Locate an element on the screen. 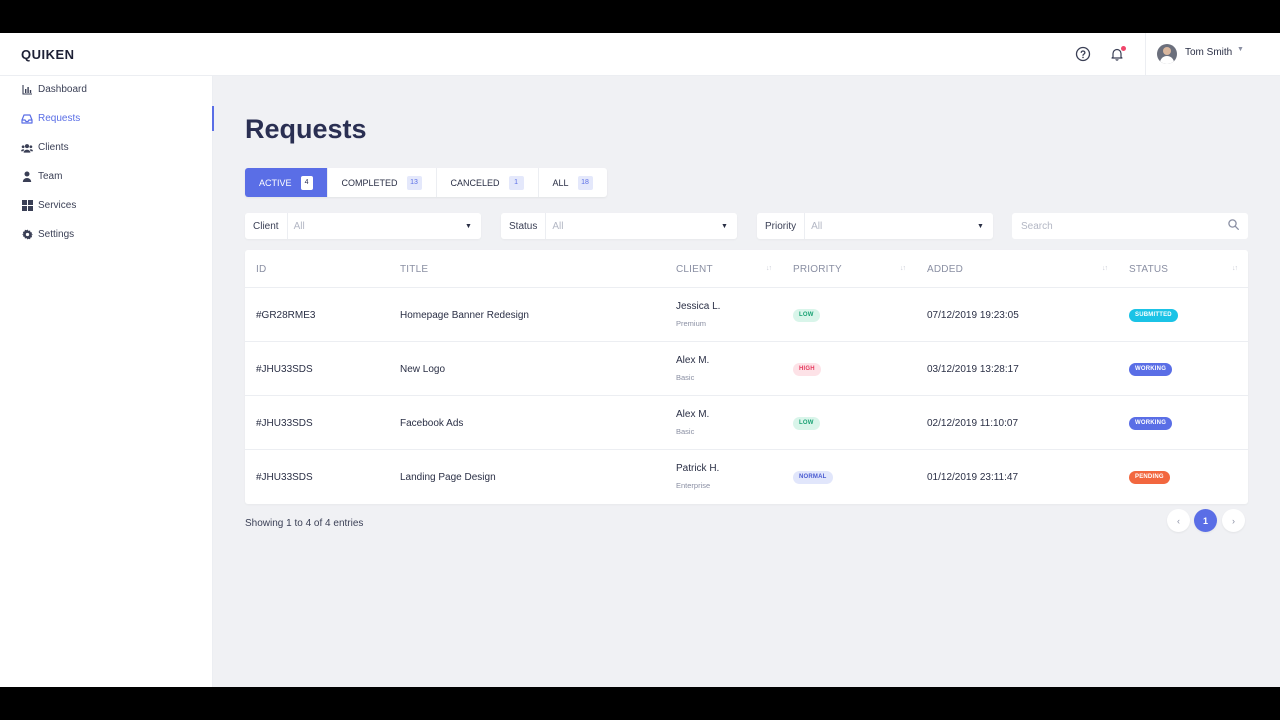 This screenshot has width=1280, height=720. status-filter-select: Status All ▼ is located at coordinates (619, 226).